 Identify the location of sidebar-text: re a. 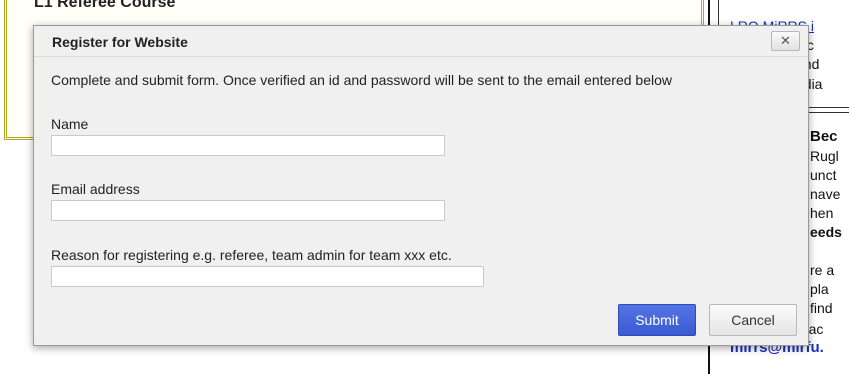
(822, 270).